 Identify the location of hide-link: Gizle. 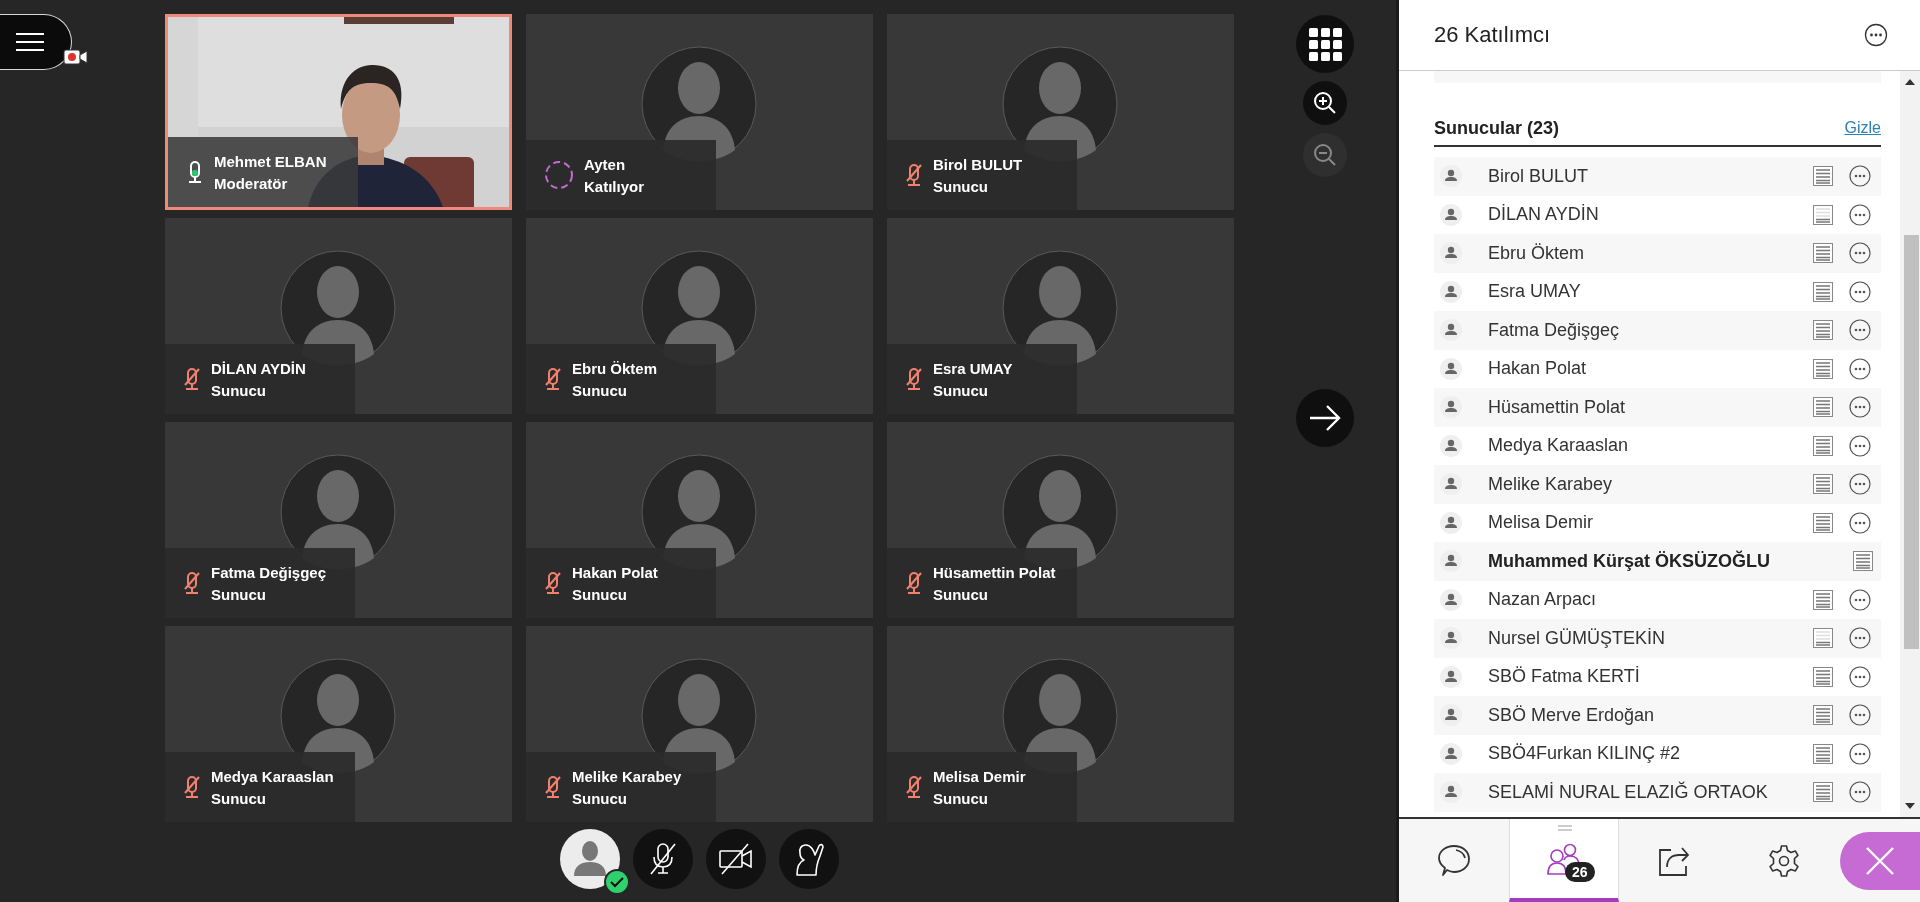
(1862, 128).